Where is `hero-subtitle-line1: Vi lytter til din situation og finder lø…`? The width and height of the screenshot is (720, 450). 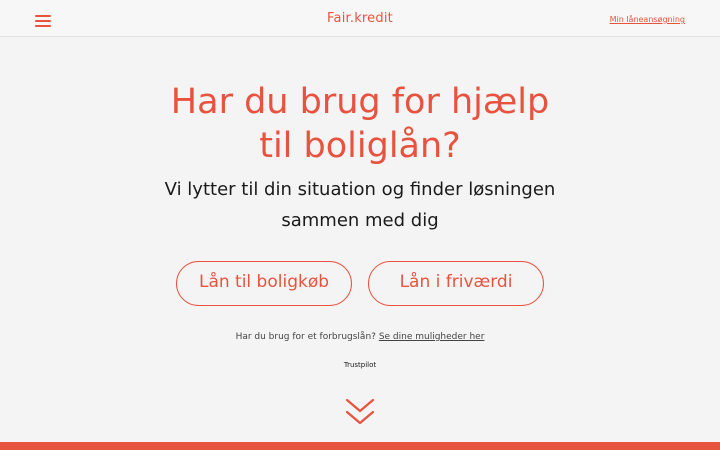 hero-subtitle-line1: Vi lytter til din situation og finder lø… is located at coordinates (360, 189).